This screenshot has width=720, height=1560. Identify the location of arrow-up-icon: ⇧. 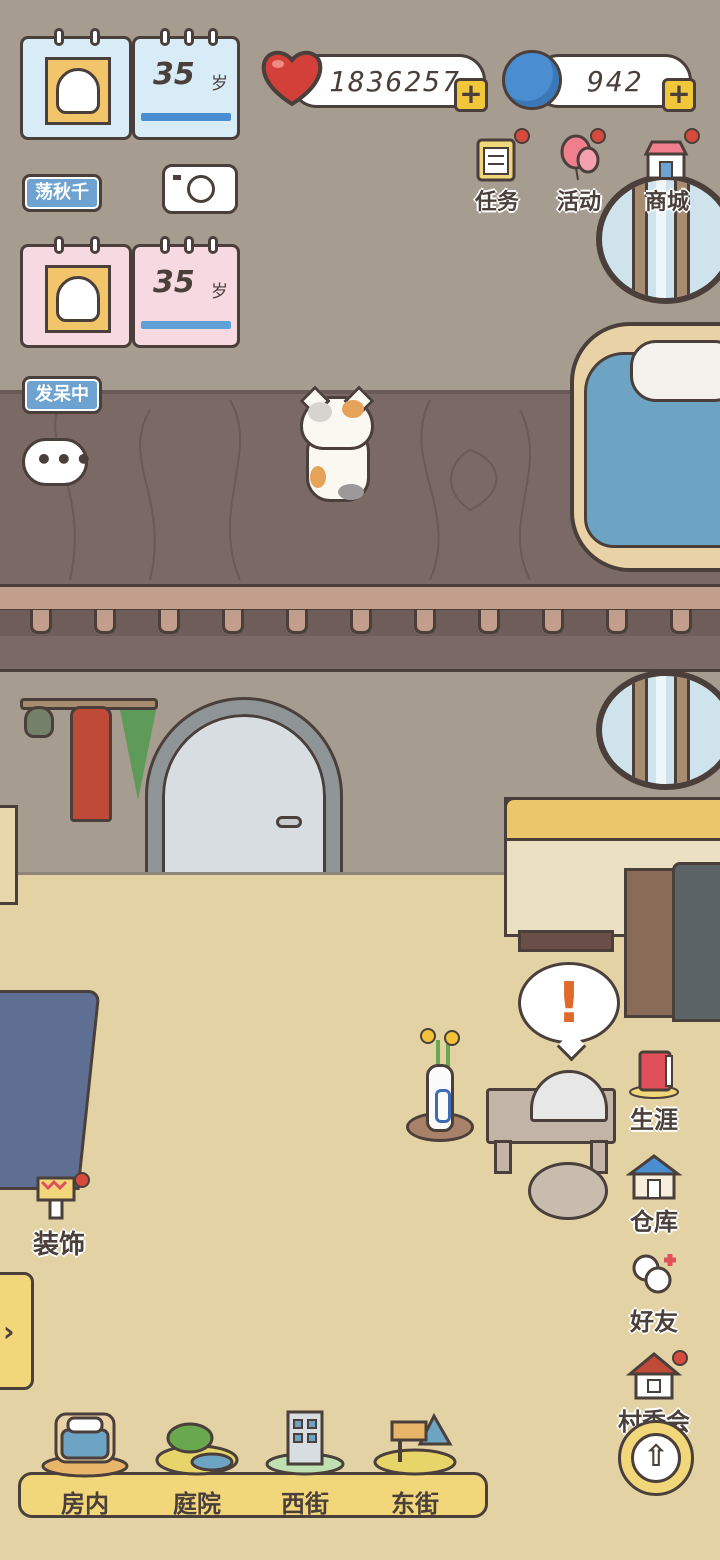
(656, 1458).